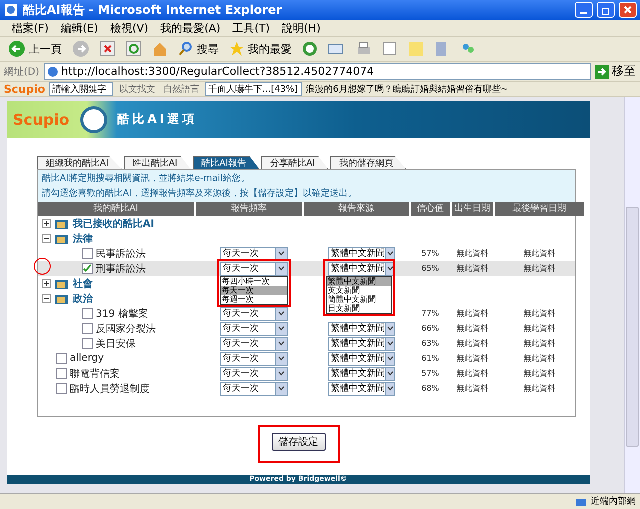 The width and height of the screenshot is (640, 509). I want to click on close-button, so click(628, 10).